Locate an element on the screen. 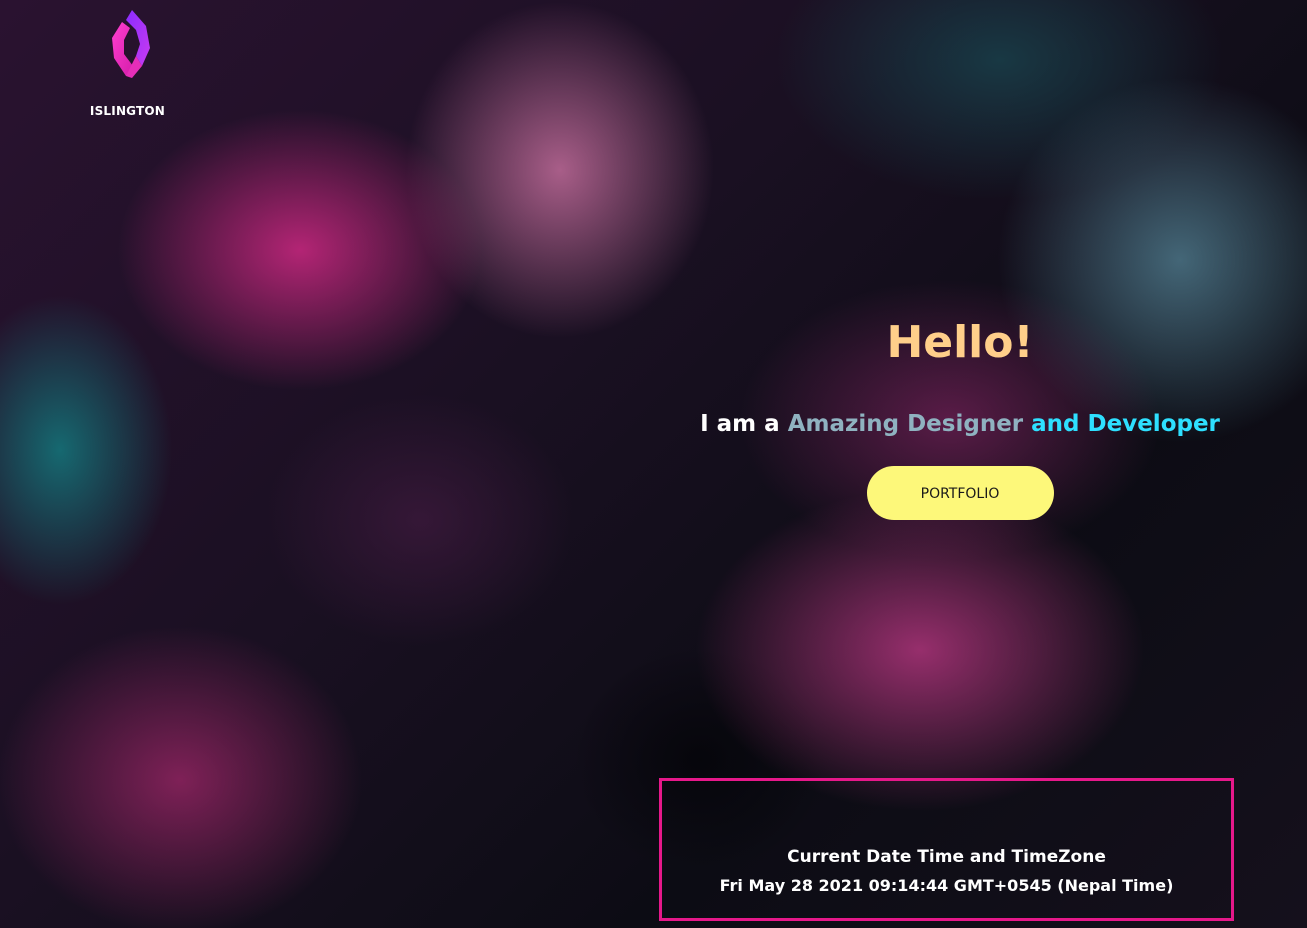  islington-logo-icon is located at coordinates (130, 44).